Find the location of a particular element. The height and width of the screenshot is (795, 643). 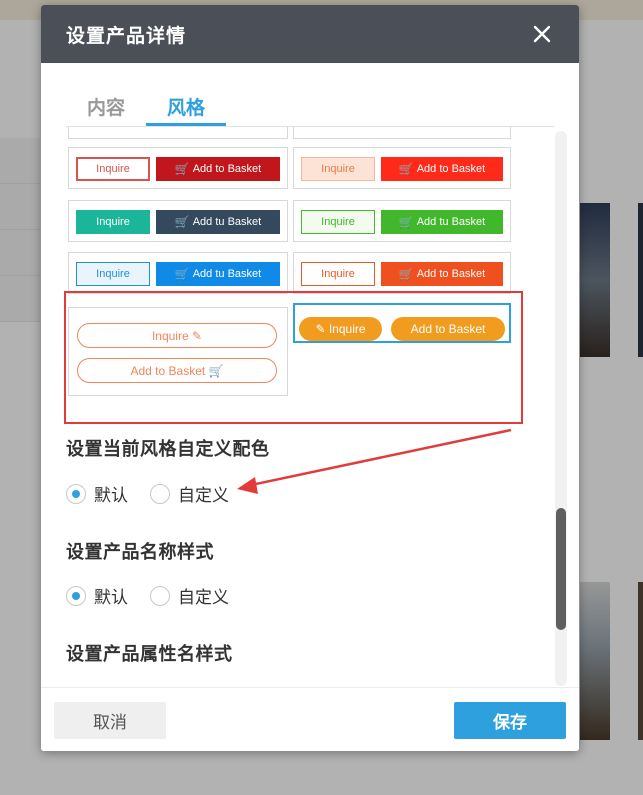

dialog-header: 设置产品详情 is located at coordinates (310, 34).